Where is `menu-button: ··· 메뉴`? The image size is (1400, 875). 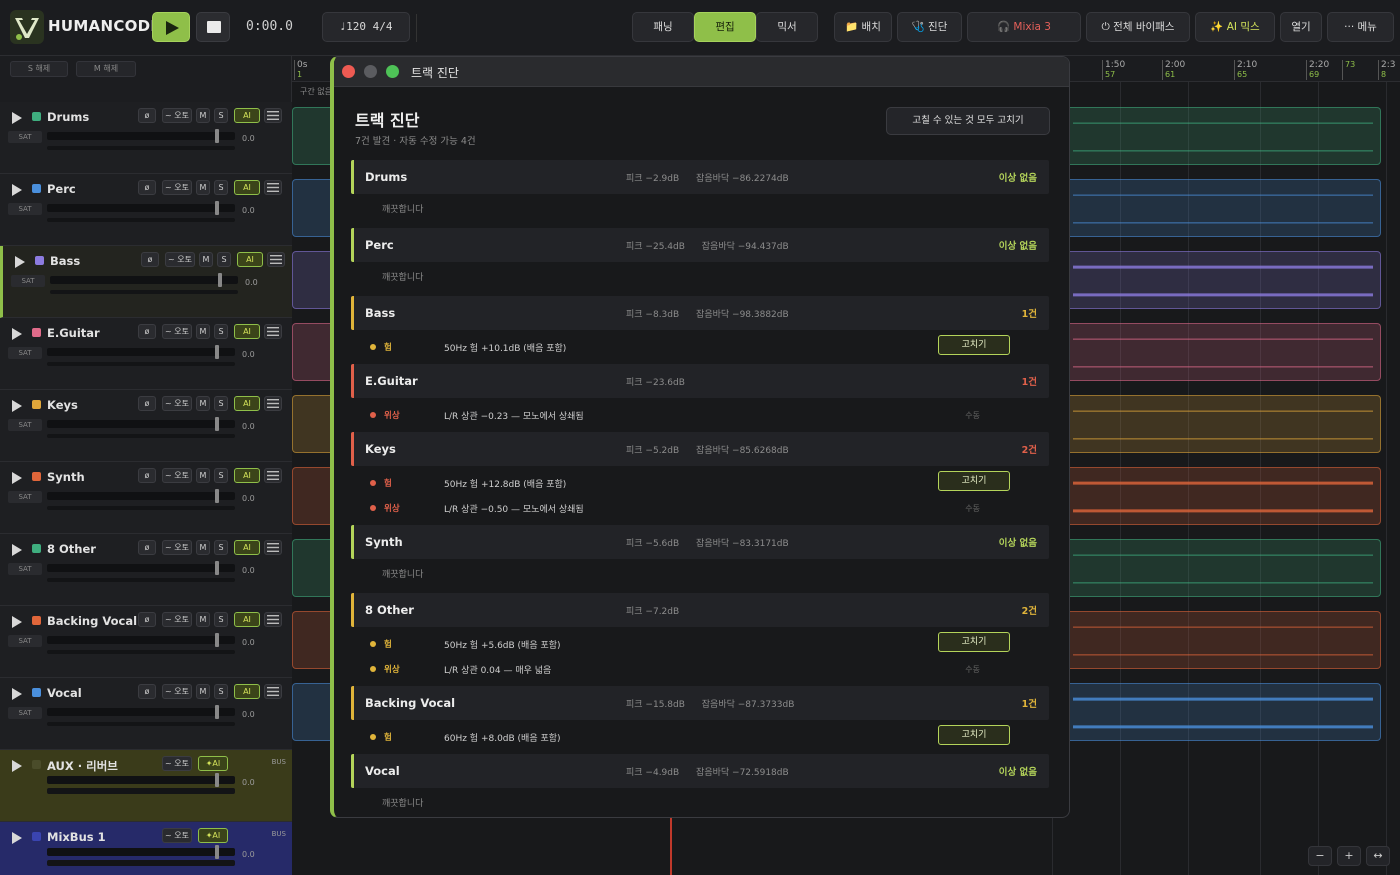
menu-button: ··· 메뉴 is located at coordinates (1360, 27).